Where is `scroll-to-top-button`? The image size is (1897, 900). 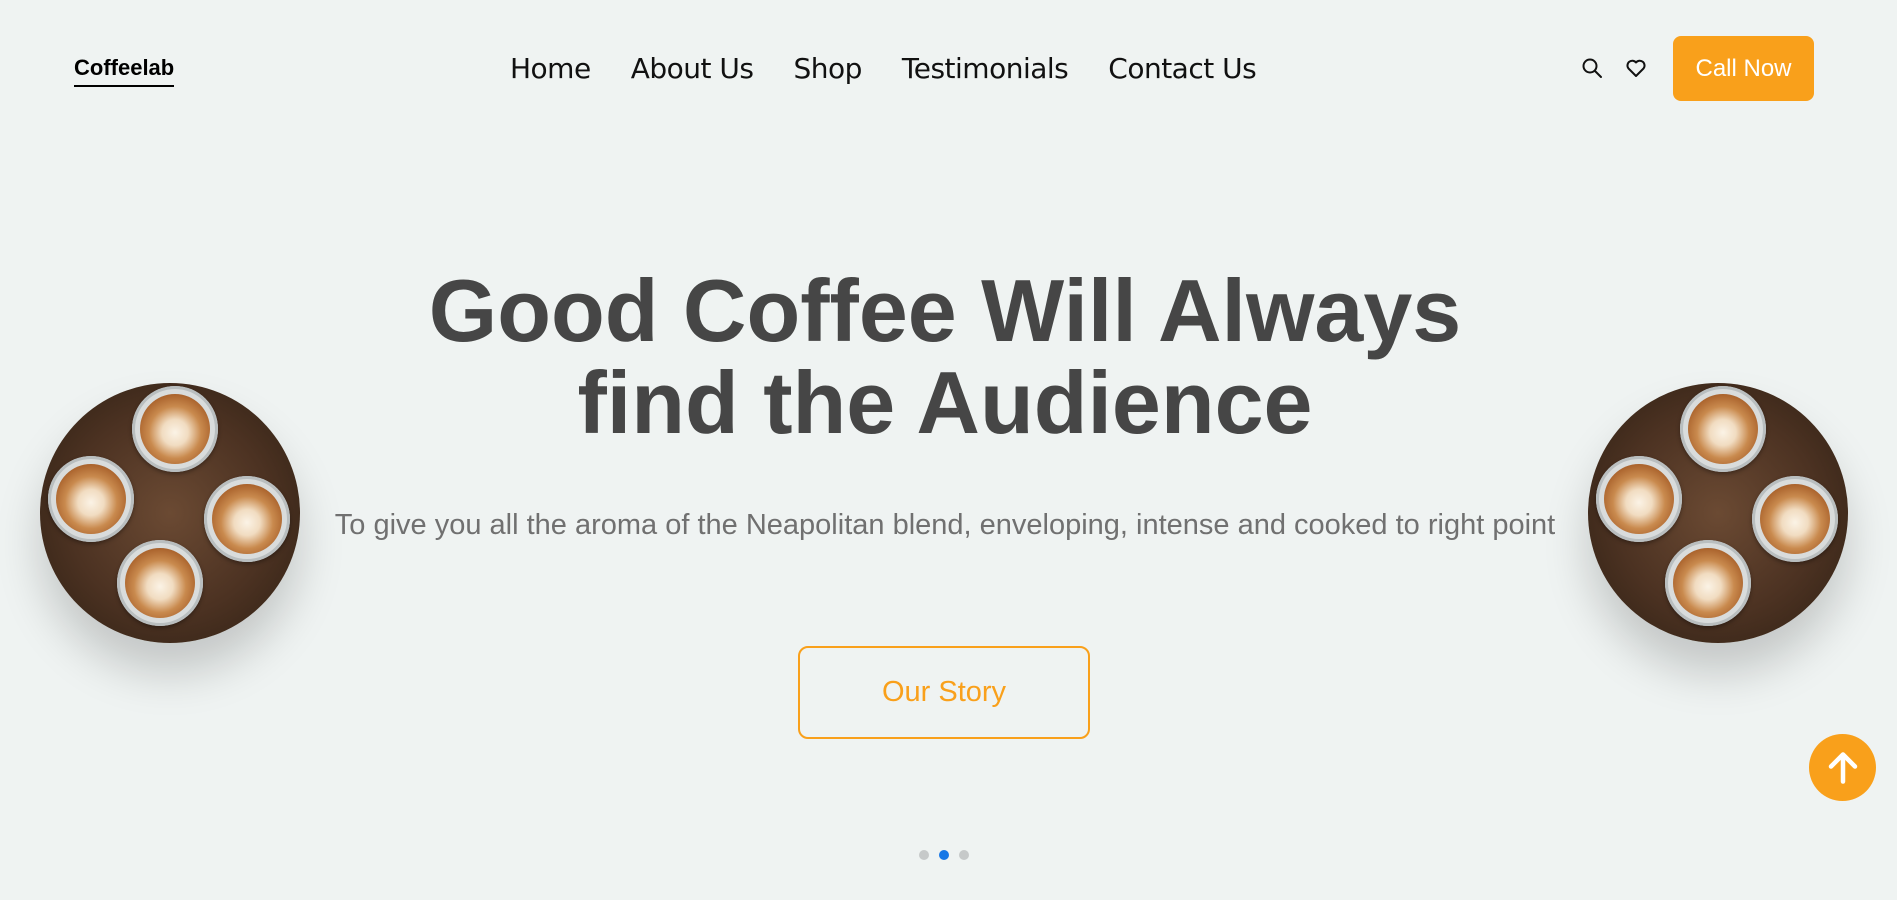
scroll-to-top-button is located at coordinates (1842, 767).